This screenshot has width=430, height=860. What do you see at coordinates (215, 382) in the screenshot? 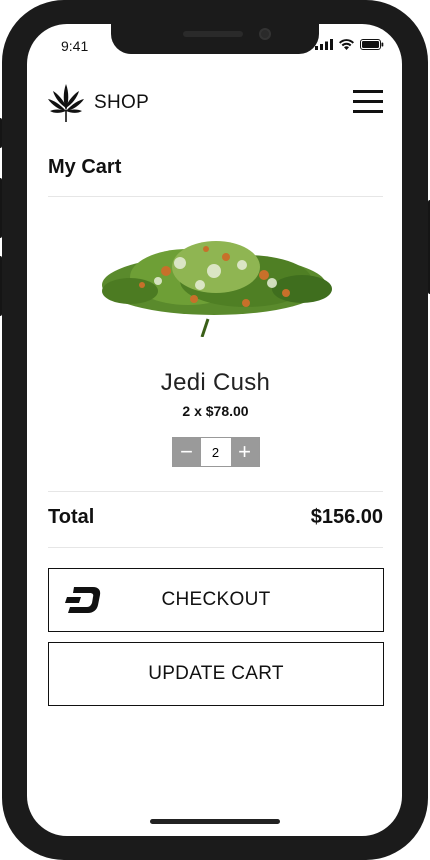
I see `product-name: Jedi Cush` at bounding box center [215, 382].